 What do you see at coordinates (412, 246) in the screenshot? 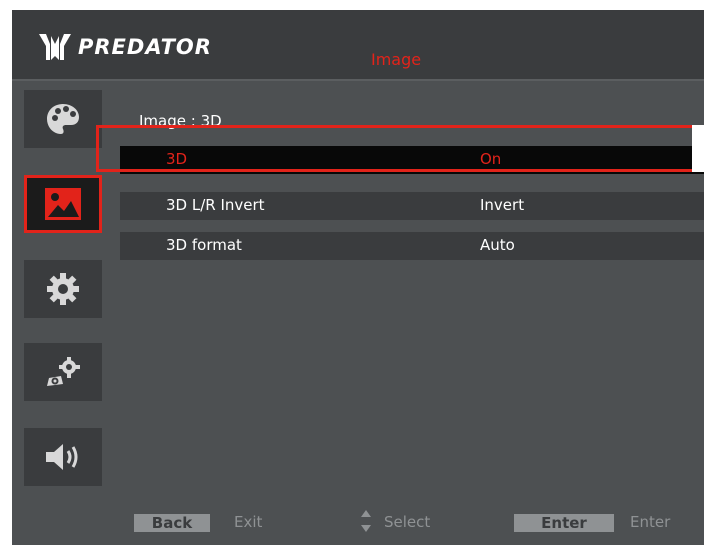
I see `option-row-3d-format: 3D format Auto` at bounding box center [412, 246].